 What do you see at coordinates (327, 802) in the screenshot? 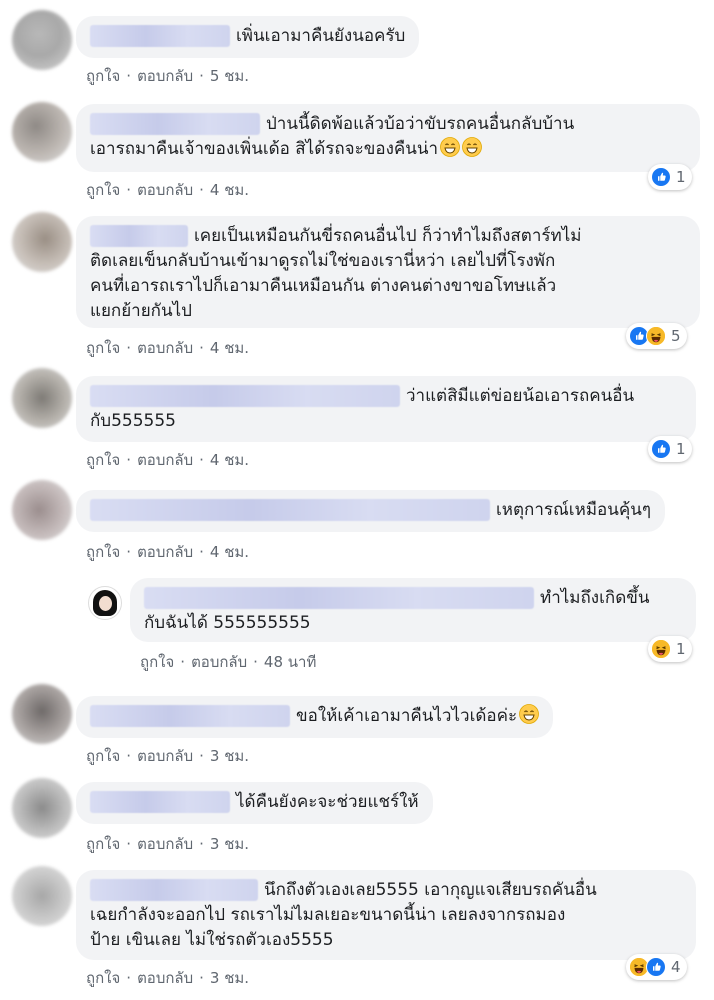
I see `comment-text: ได้คืนยังคะจะช่วยแชร์ให้` at bounding box center [327, 802].